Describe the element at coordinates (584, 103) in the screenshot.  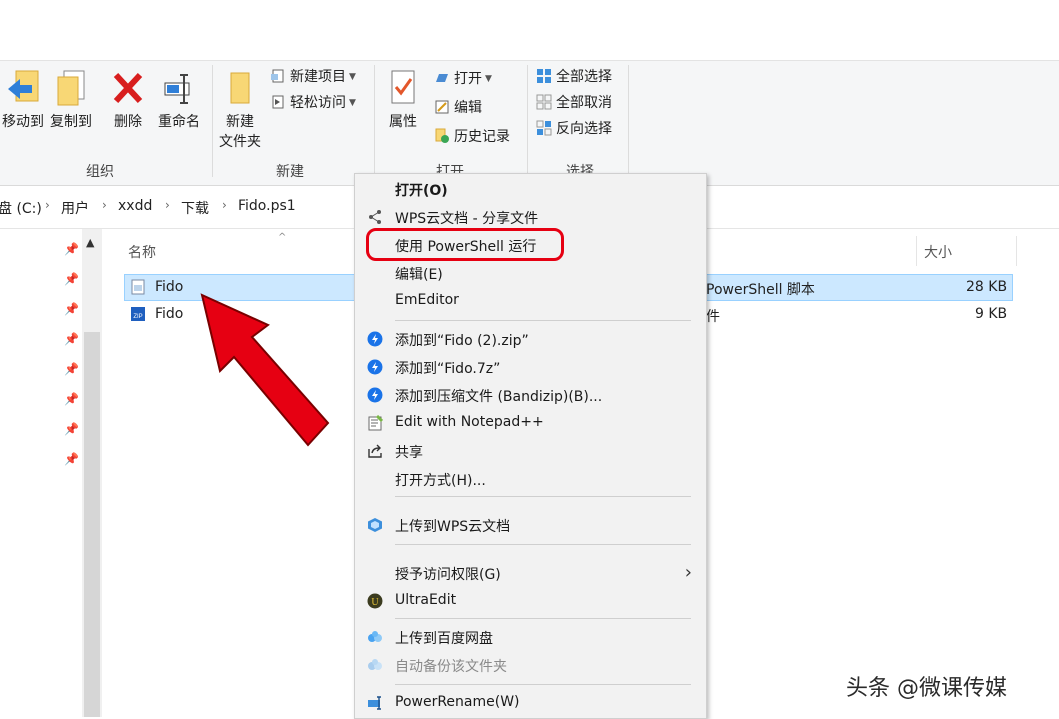
I see `select-none-label: 全部取消` at that location.